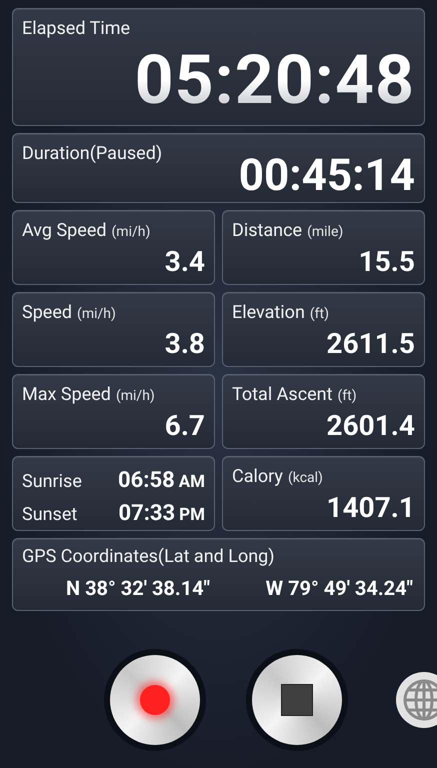 The width and height of the screenshot is (437, 768). What do you see at coordinates (419, 700) in the screenshot?
I see `globe-icon` at bounding box center [419, 700].